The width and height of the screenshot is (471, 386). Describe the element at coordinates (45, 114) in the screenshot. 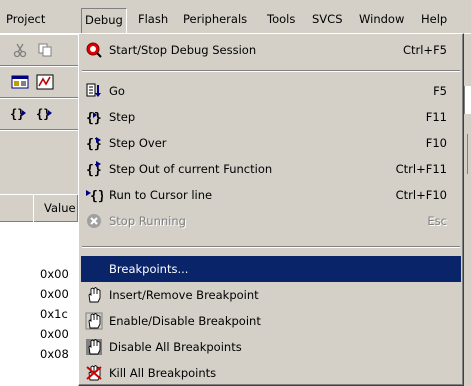

I see `step-over-toolbar-icon: {}` at that location.